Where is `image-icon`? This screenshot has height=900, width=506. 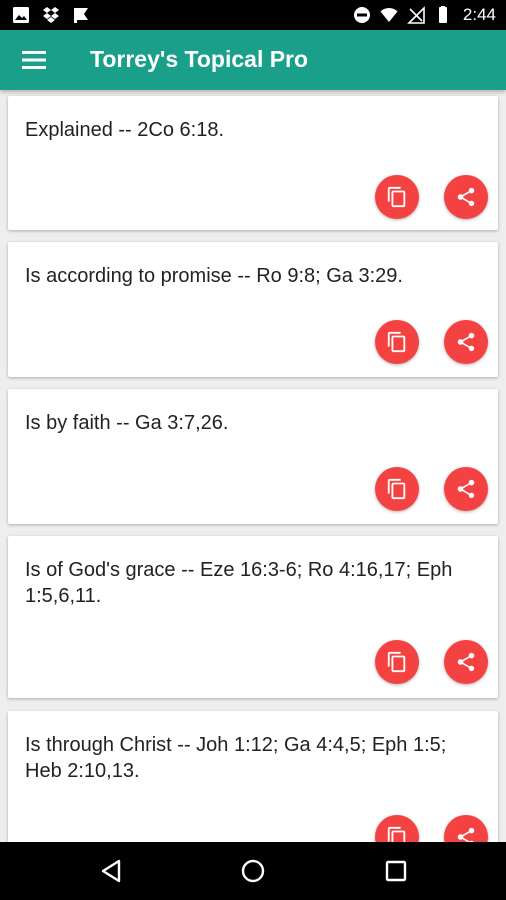
image-icon is located at coordinates (21, 15).